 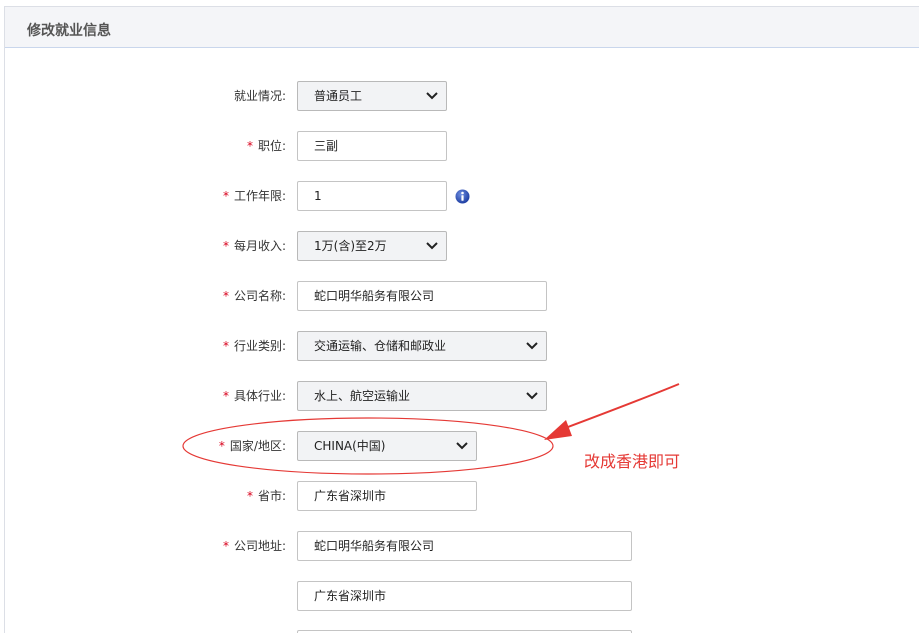 What do you see at coordinates (350, 446) in the screenshot?
I see `country-region-value: CHINA(中国)` at bounding box center [350, 446].